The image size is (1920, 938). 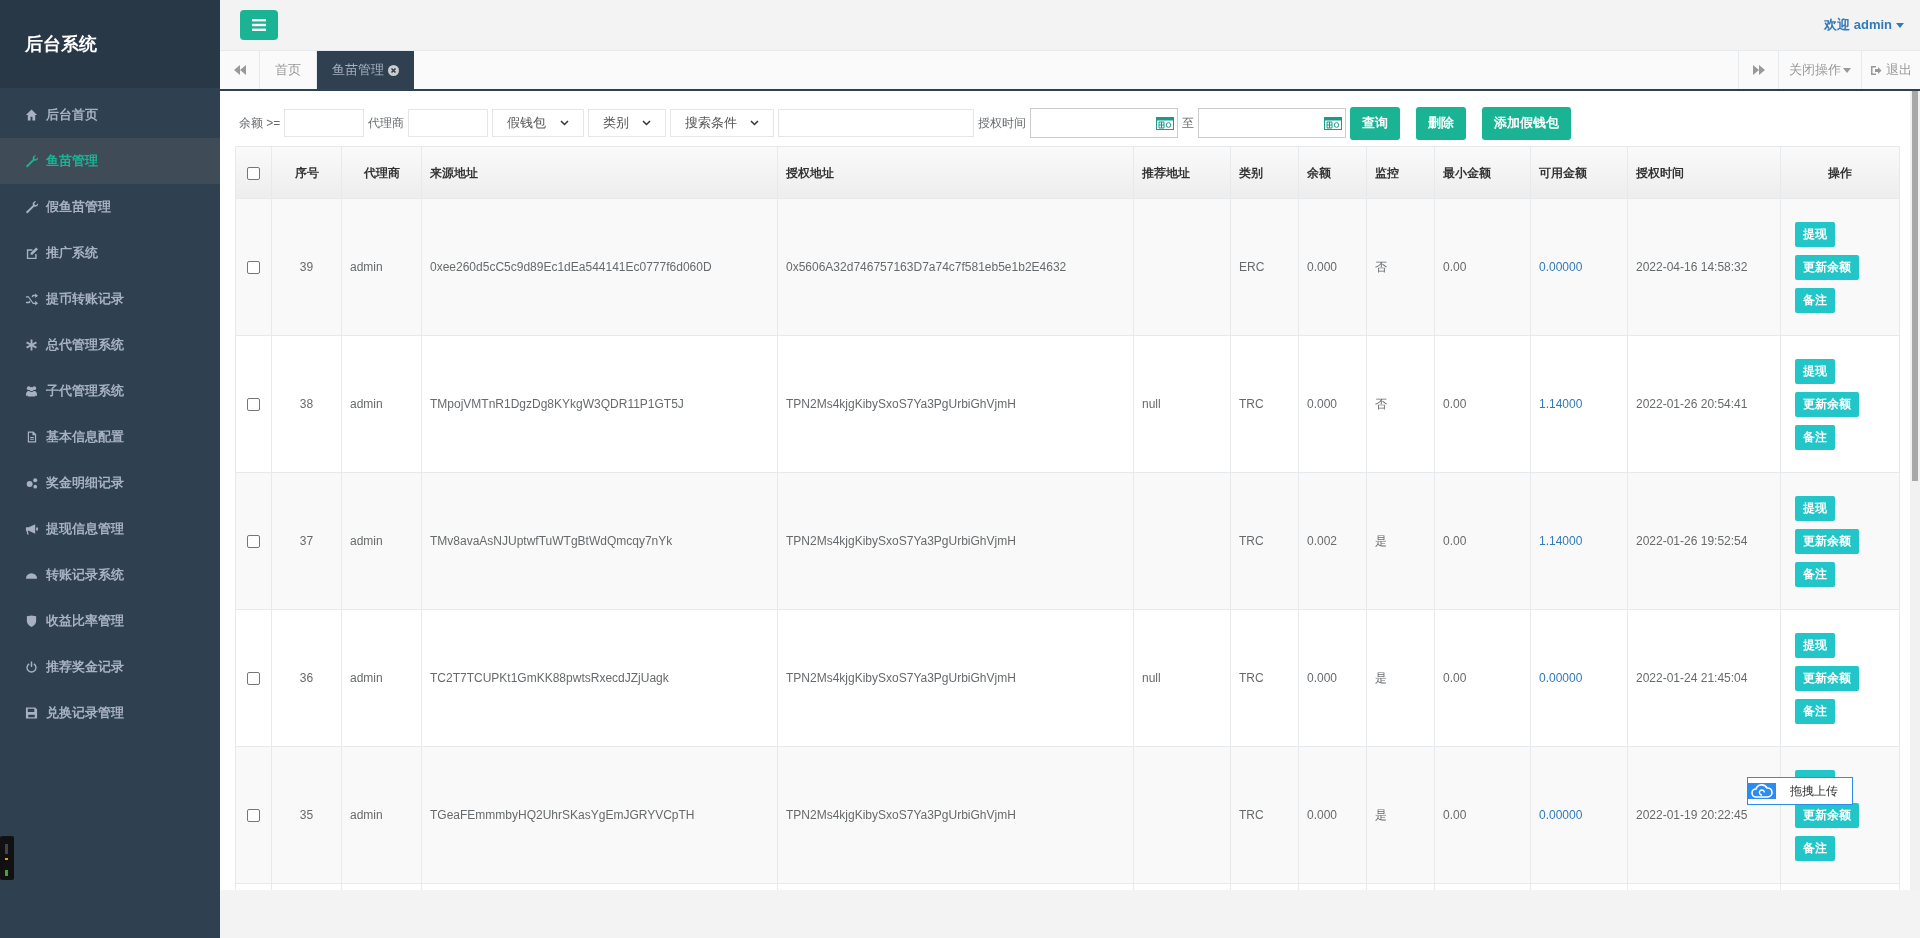 What do you see at coordinates (1660, 172) in the screenshot?
I see `column-header: 授权时间` at bounding box center [1660, 172].